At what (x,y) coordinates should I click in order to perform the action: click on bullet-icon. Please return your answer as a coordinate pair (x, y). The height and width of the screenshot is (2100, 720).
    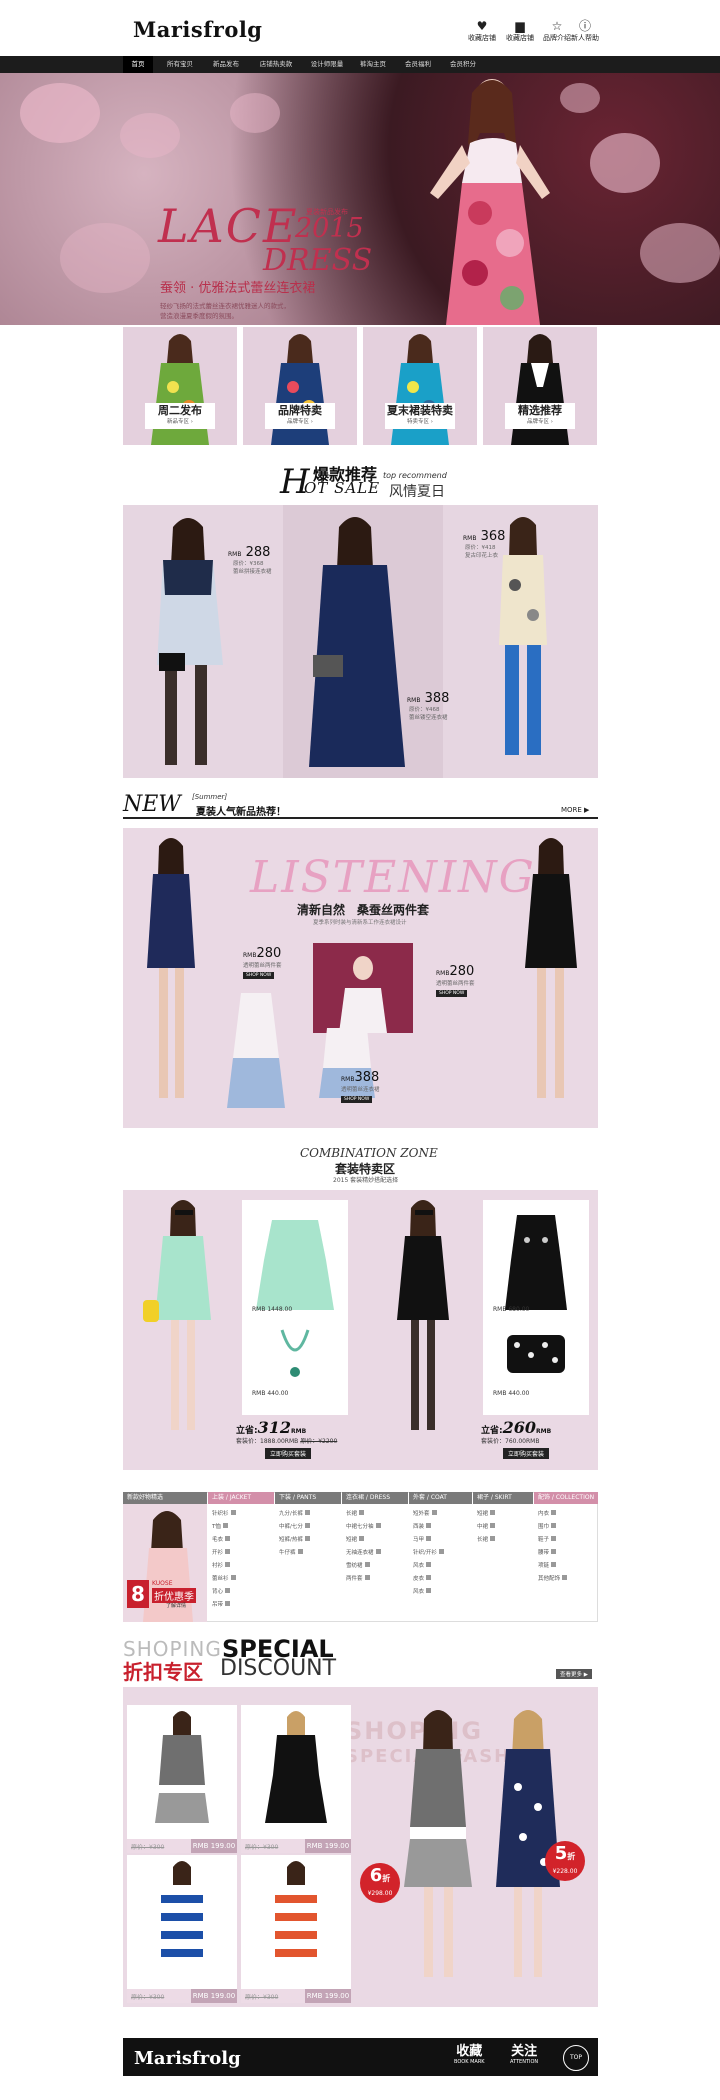
    Looking at the image, I should click on (307, 1538).